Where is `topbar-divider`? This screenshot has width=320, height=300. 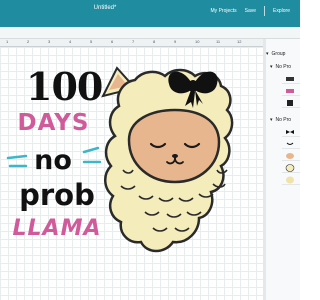
topbar-divider is located at coordinates (265, 11).